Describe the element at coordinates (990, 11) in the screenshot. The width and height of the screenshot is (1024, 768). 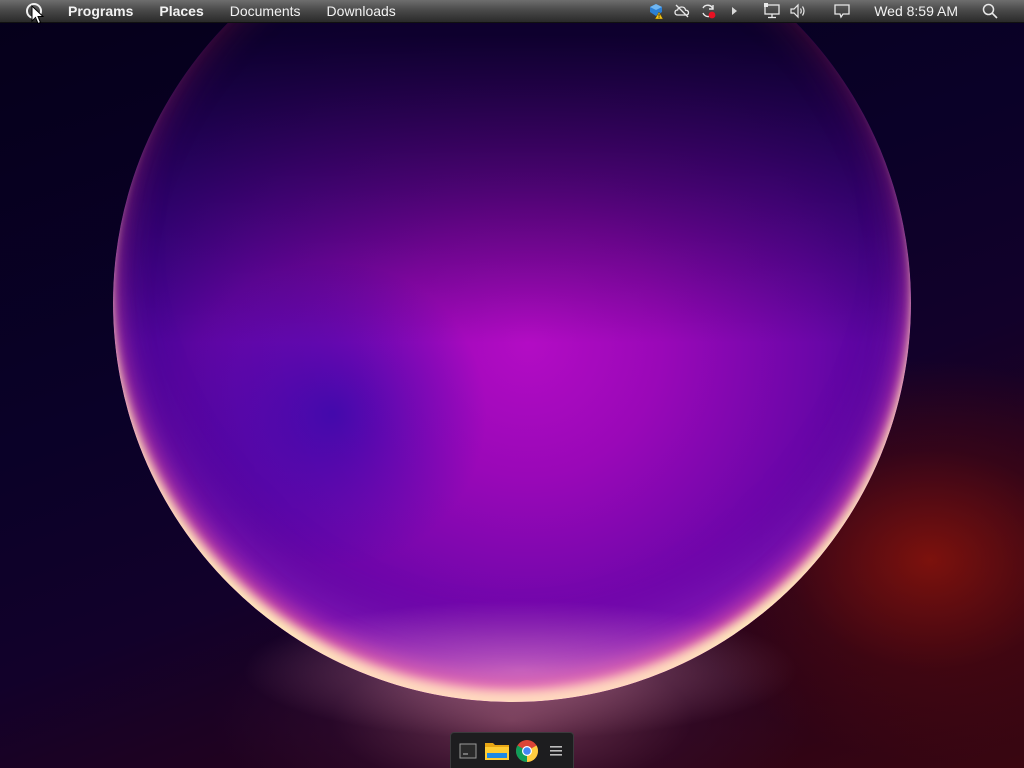
I see `search-icon` at that location.